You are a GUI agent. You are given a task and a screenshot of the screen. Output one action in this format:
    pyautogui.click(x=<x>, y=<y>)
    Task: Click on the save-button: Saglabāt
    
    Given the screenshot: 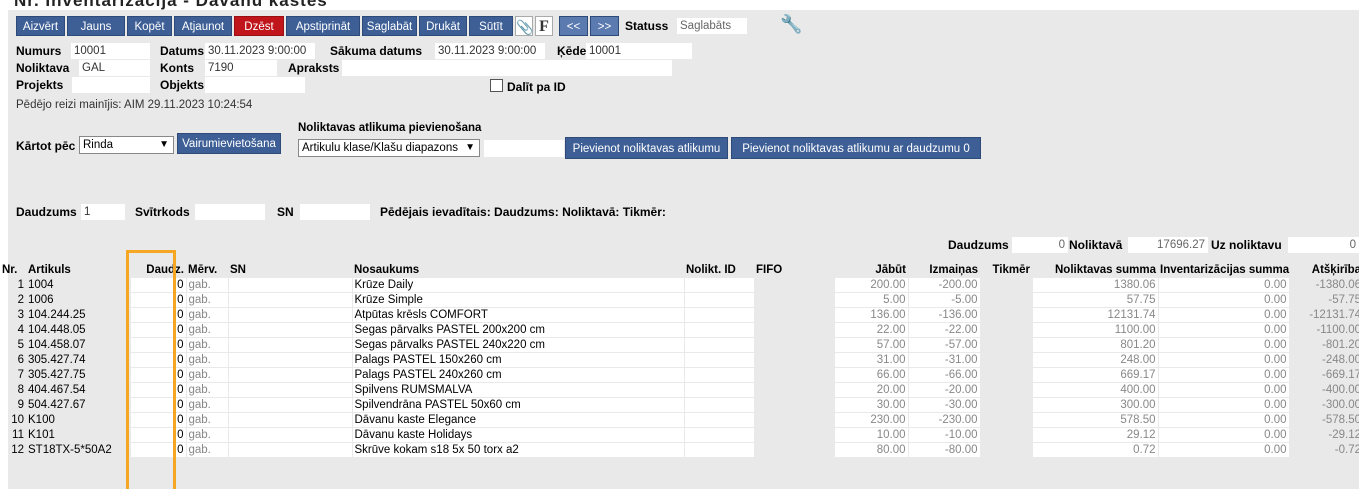 What is the action you would take?
    pyautogui.click(x=389, y=26)
    